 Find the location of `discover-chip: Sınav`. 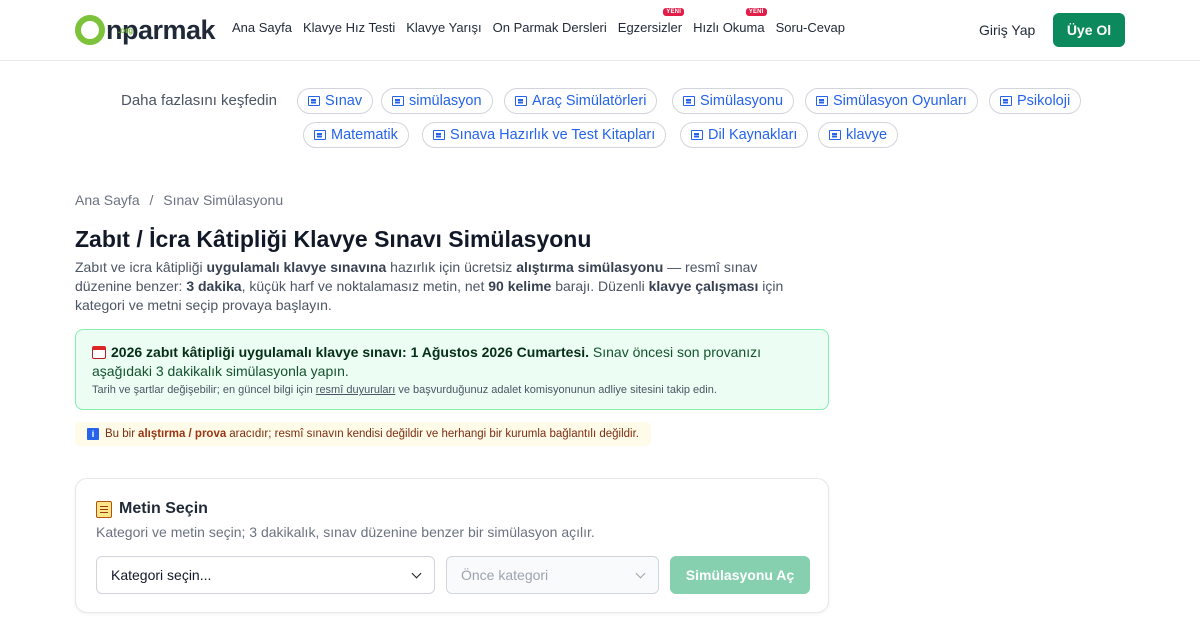

discover-chip: Sınav is located at coordinates (335, 101).